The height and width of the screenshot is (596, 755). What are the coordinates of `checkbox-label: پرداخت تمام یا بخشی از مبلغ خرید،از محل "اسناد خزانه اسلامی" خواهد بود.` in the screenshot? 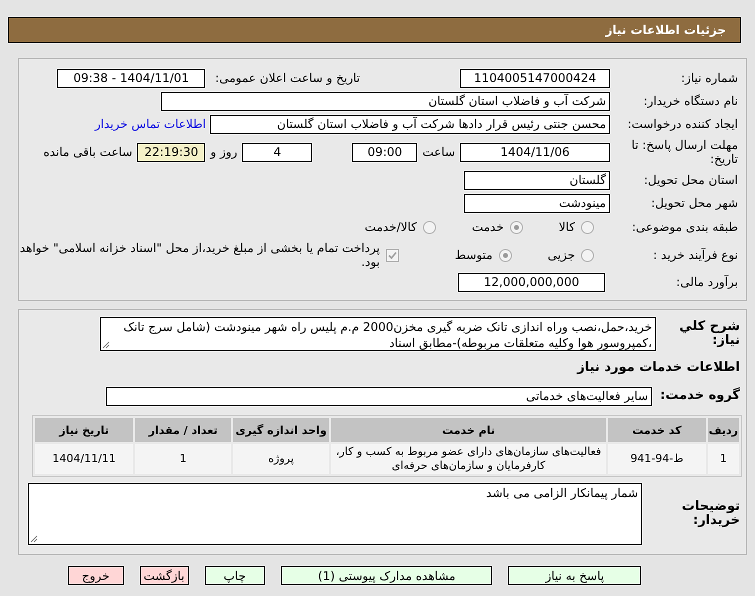 It's located at (199, 255).